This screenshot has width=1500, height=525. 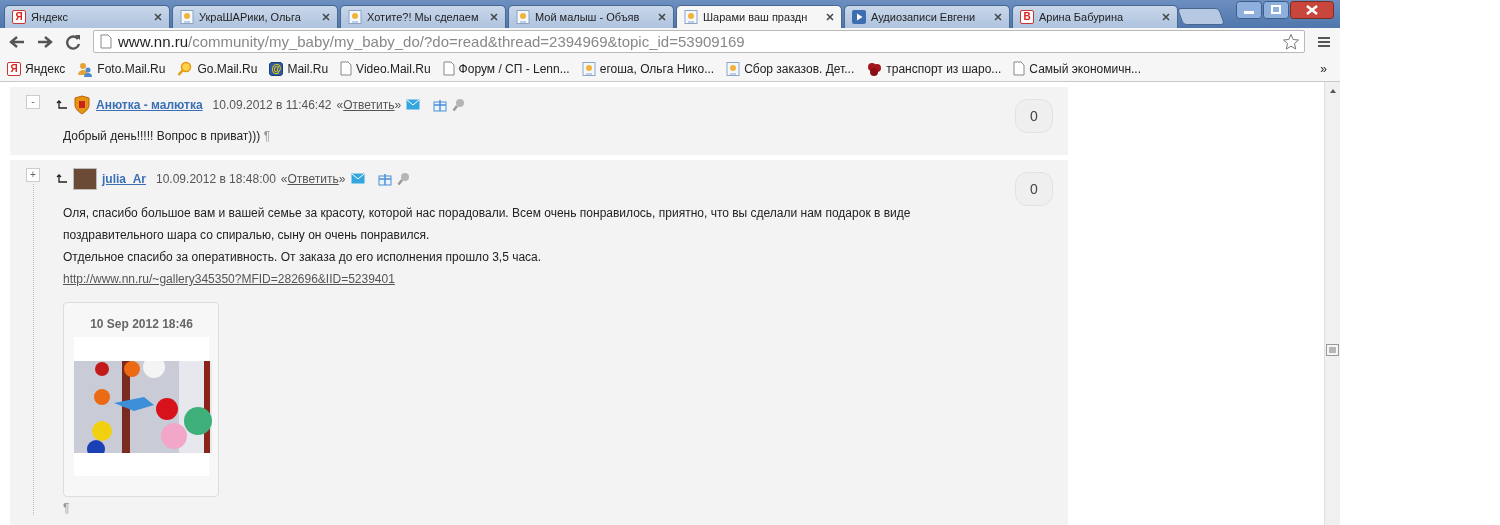 I want to click on gallery-link: http://www.nn.ru/~gallery345350?MFID=282696&IID=5239401, so click(x=229, y=279).